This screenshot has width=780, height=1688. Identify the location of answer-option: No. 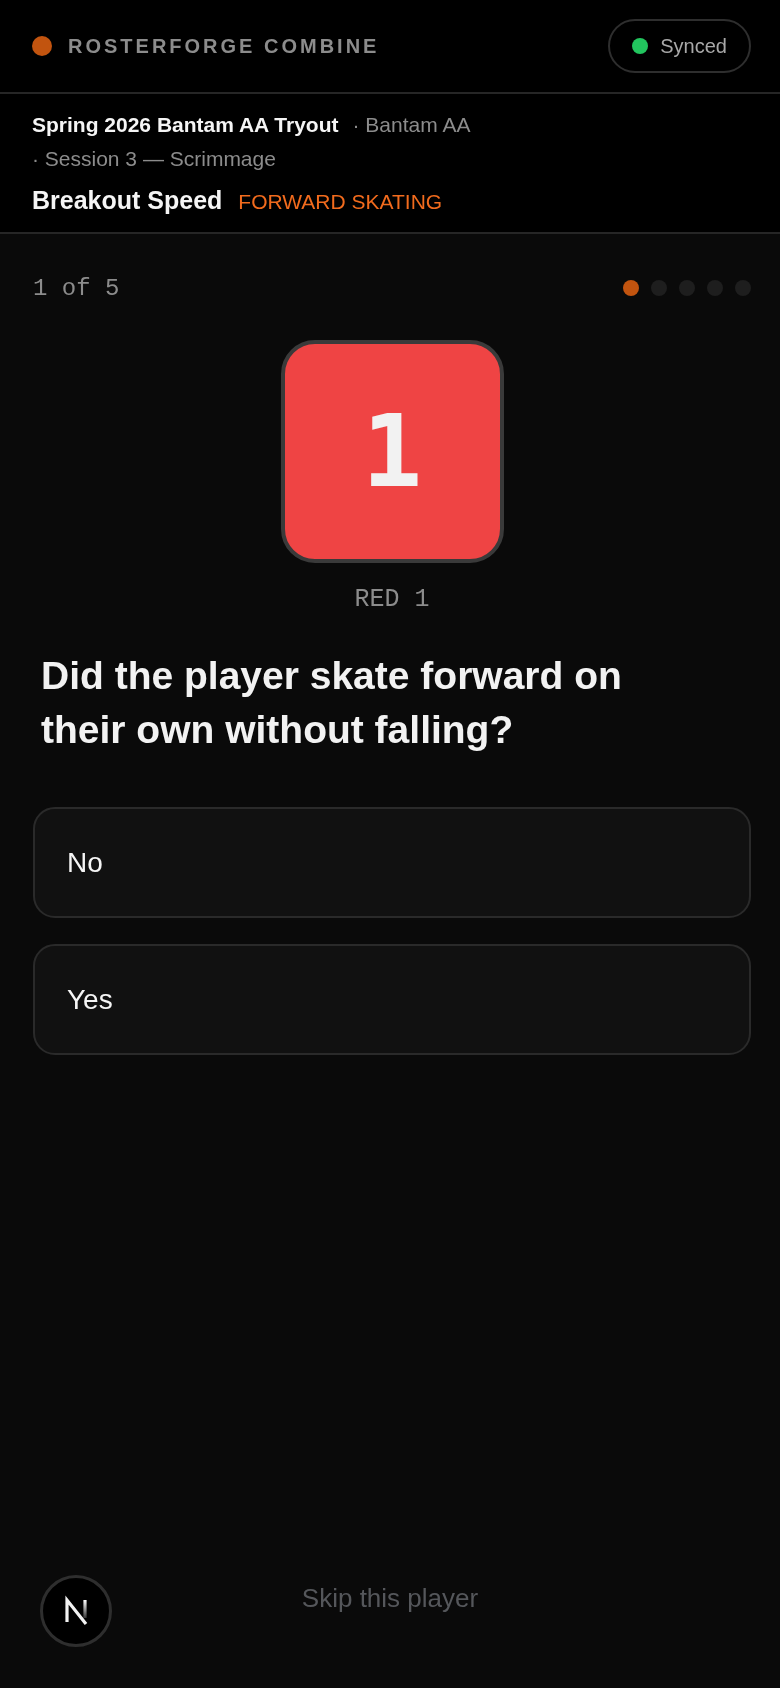
(392, 862).